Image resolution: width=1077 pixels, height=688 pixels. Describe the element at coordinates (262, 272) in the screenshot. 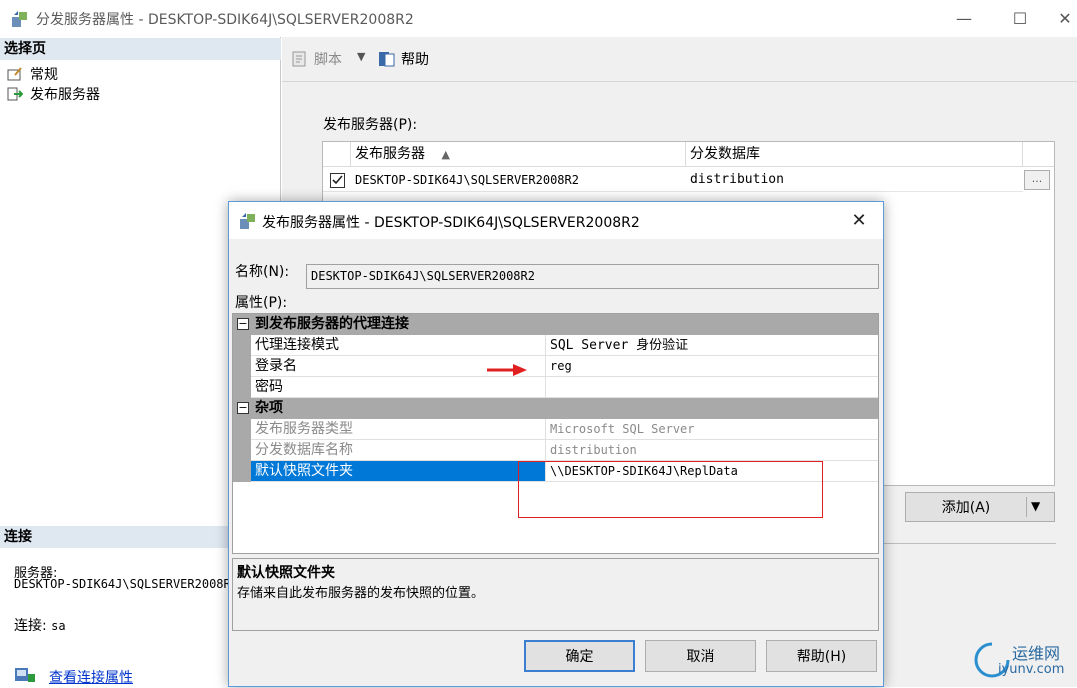

I see `name-label: 名称(N):` at that location.